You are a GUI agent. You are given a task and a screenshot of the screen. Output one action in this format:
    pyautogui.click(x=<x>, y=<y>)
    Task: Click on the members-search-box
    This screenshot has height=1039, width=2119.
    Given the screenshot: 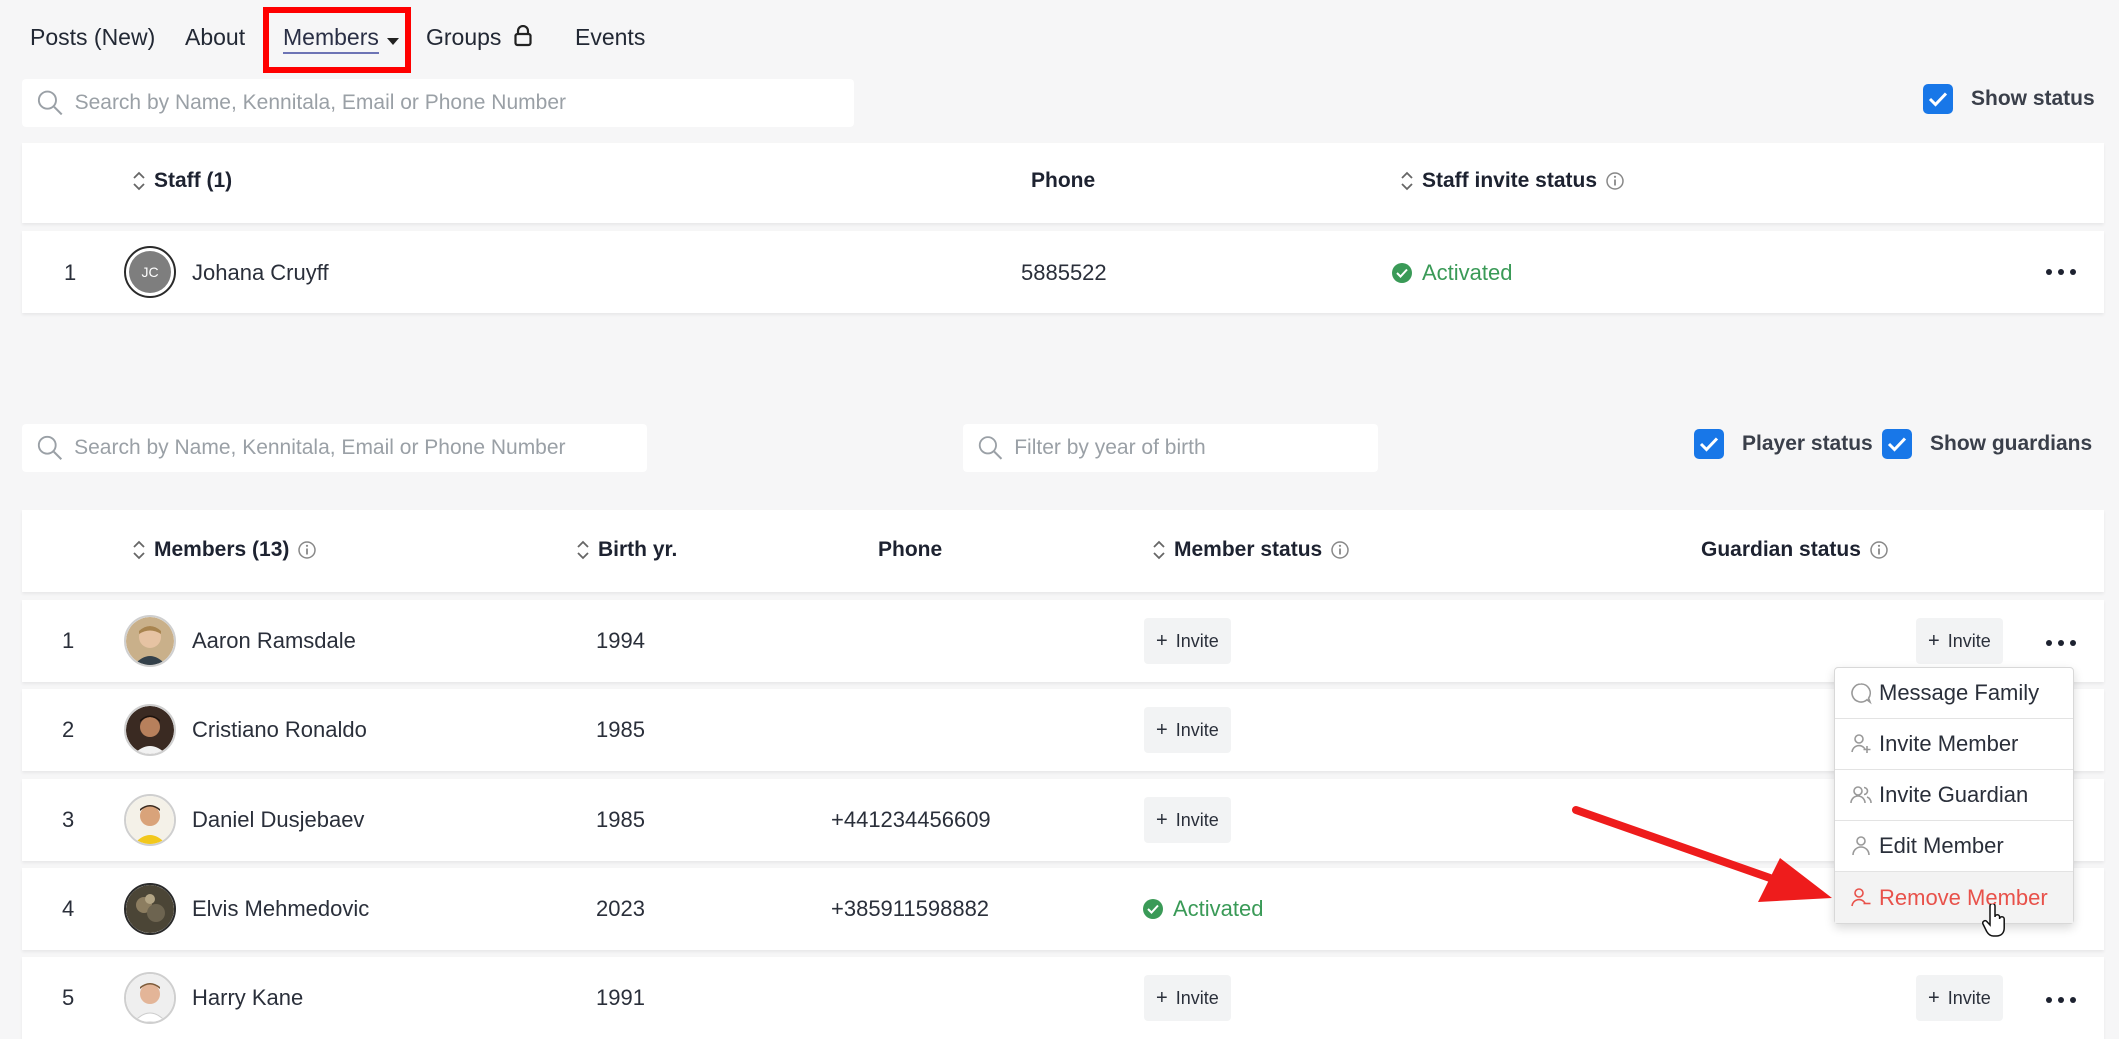 What is the action you would take?
    pyautogui.click(x=334, y=448)
    